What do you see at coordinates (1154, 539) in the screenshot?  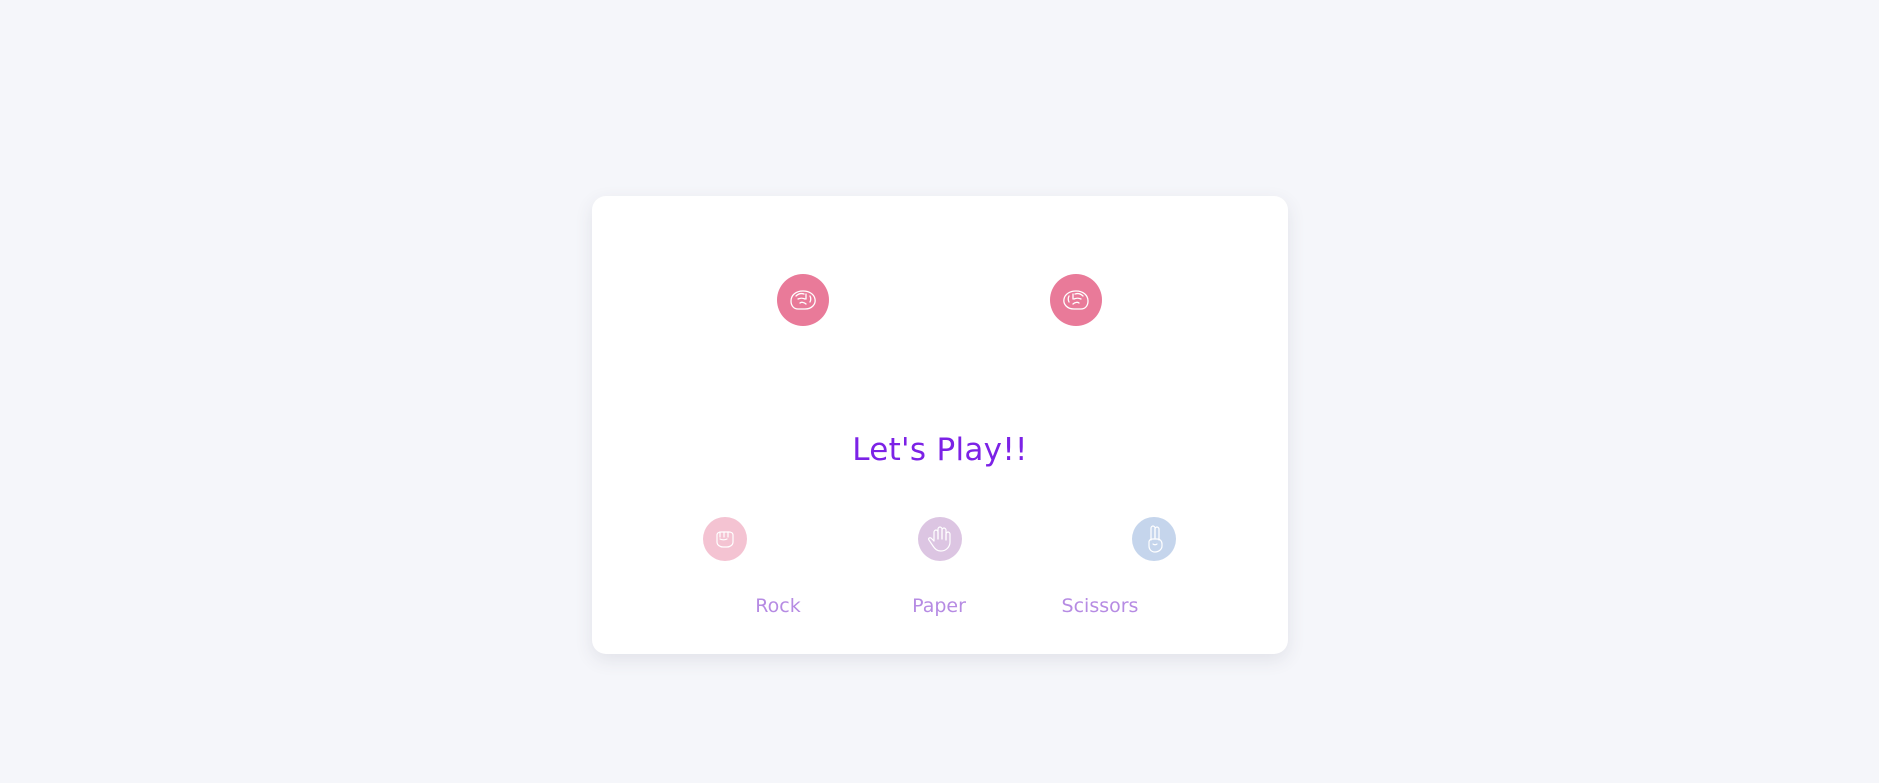 I see `scissors-choice-icon` at bounding box center [1154, 539].